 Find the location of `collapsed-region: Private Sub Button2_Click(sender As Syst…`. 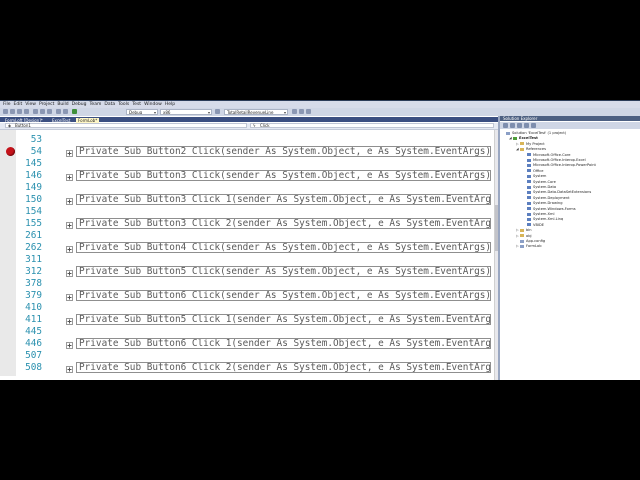

collapsed-region: Private Sub Button2_Click(sender As Syst… is located at coordinates (283, 151).